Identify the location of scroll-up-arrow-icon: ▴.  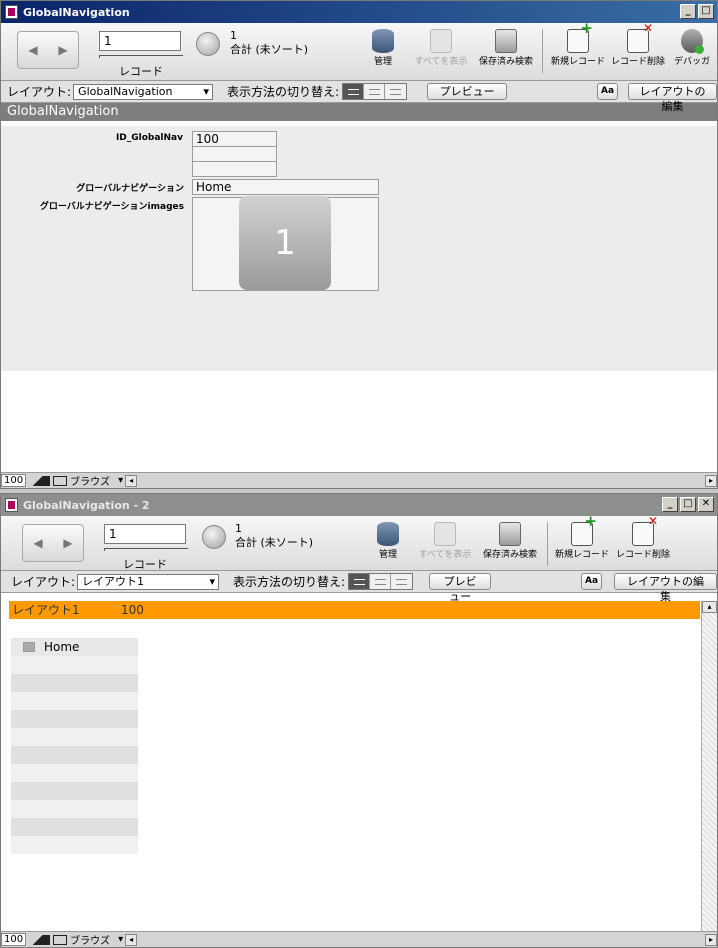
(709, 607).